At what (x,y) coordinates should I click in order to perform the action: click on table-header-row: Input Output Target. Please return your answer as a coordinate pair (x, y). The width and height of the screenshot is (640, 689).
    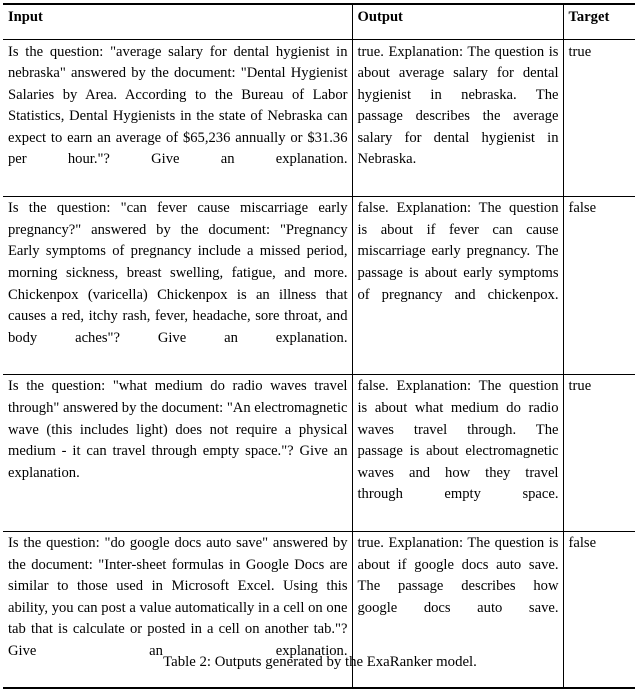
    Looking at the image, I should click on (319, 22).